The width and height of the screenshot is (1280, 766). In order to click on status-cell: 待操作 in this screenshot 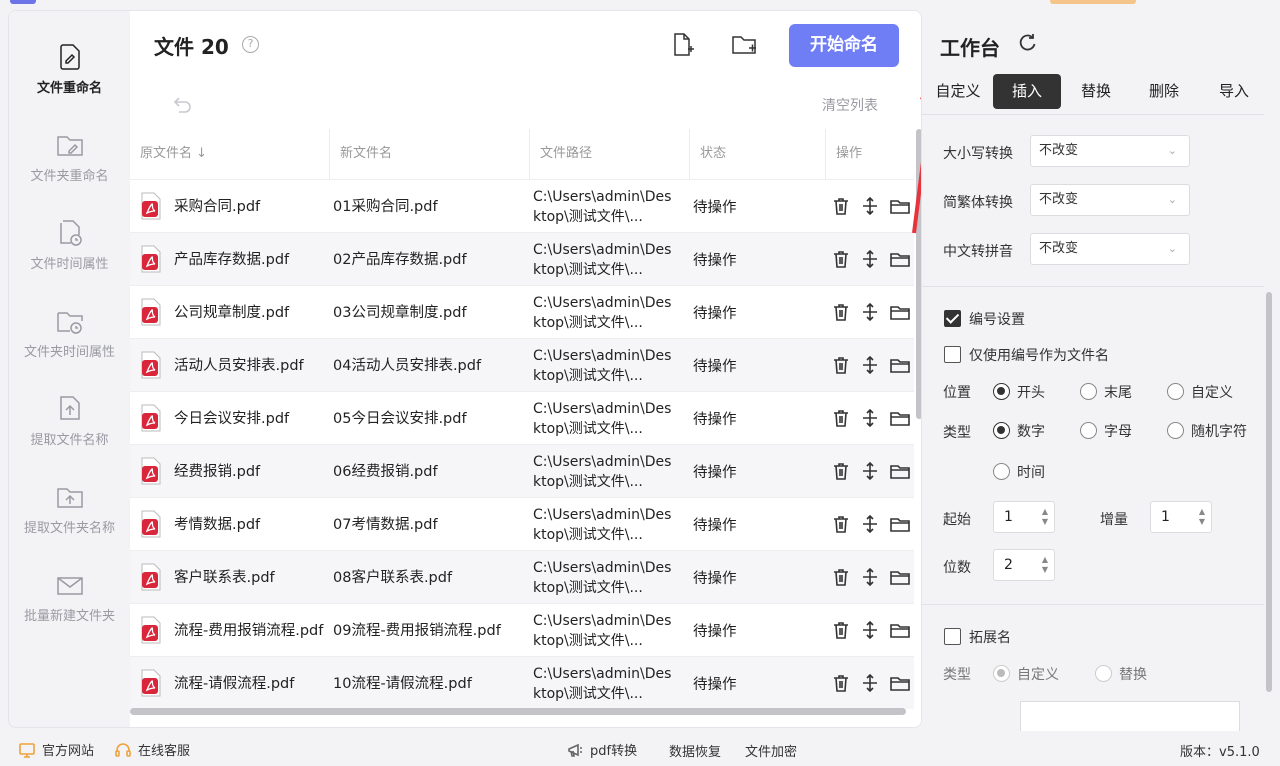, I will do `click(715, 420)`.